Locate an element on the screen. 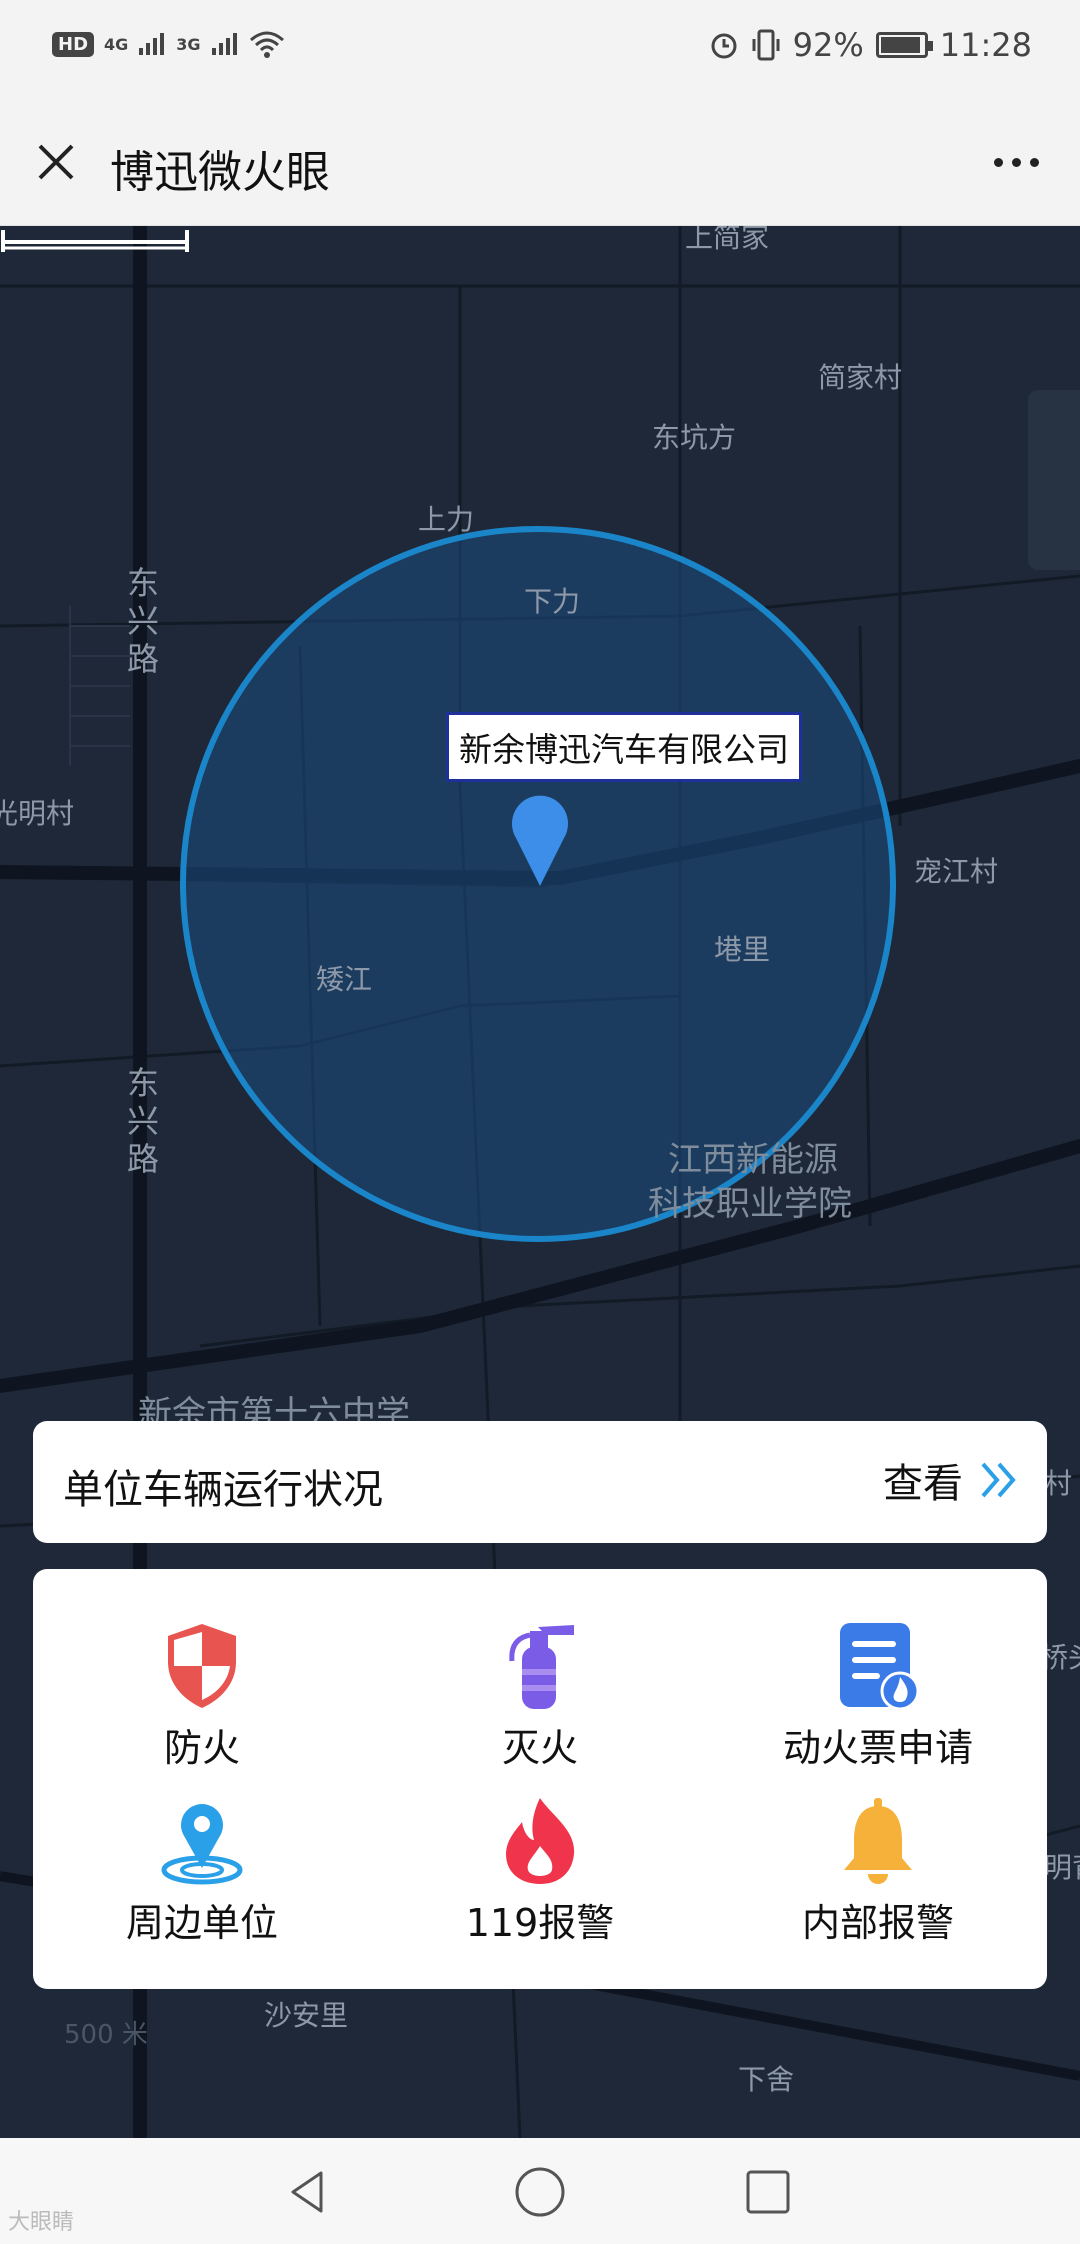 The width and height of the screenshot is (1080, 2244). map-label: 沙安里 is located at coordinates (306, 2015).